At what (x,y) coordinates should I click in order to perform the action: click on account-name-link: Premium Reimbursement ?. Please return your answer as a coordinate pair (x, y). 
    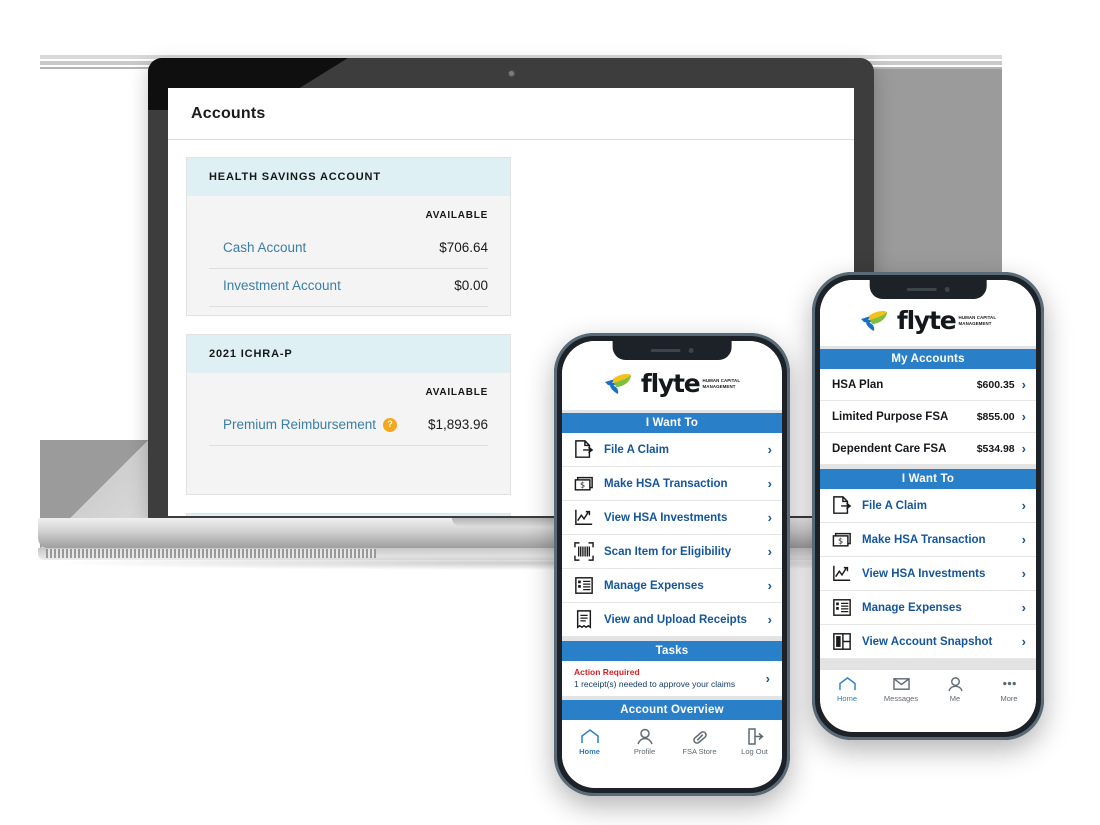
    Looking at the image, I should click on (303, 424).